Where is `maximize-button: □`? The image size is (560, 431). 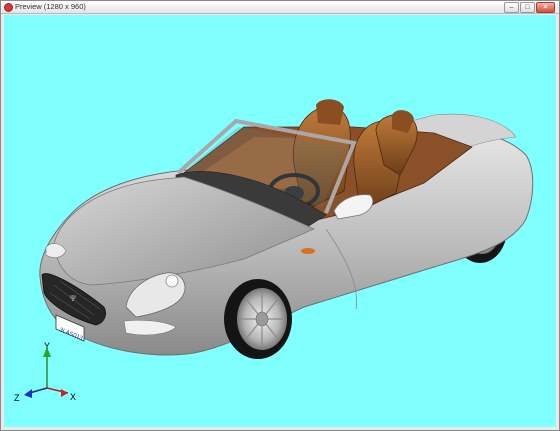 maximize-button: □ is located at coordinates (527, 7).